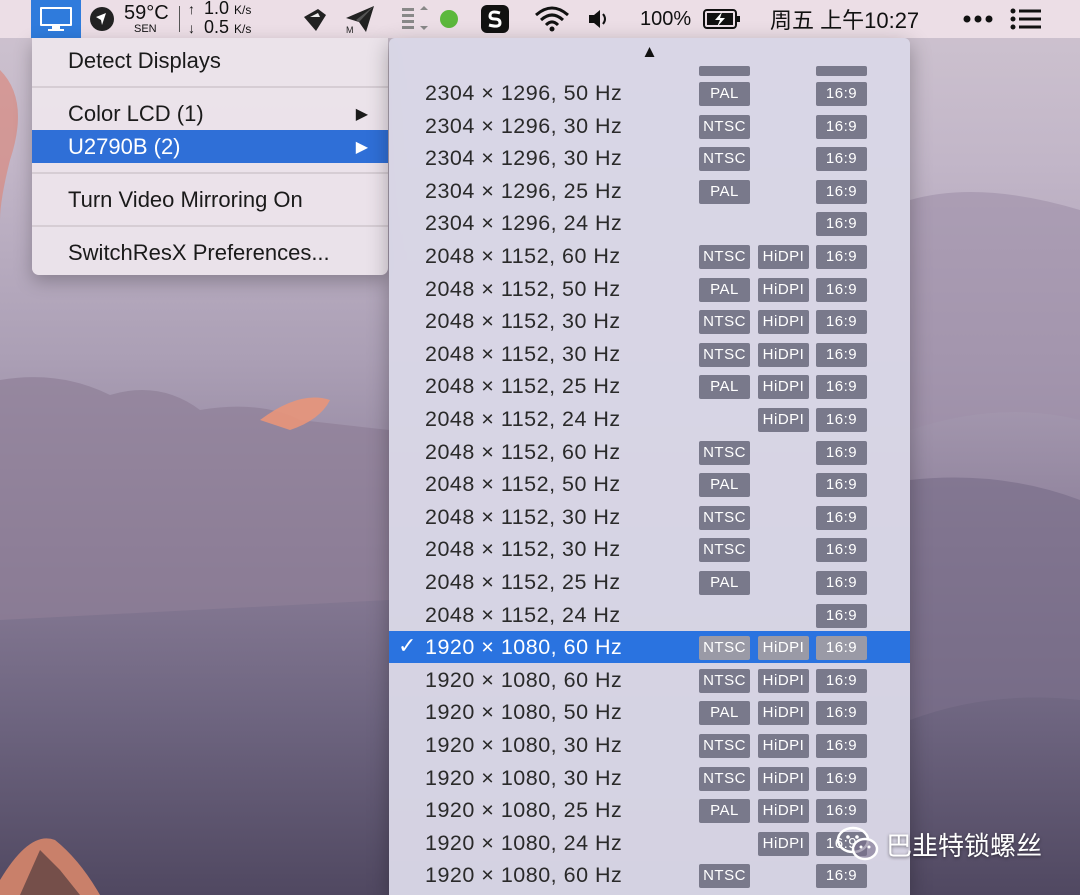  I want to click on resolution-item: 2048 × 1152, 60 Hz NTSC HiDPI 16:9, so click(649, 256).